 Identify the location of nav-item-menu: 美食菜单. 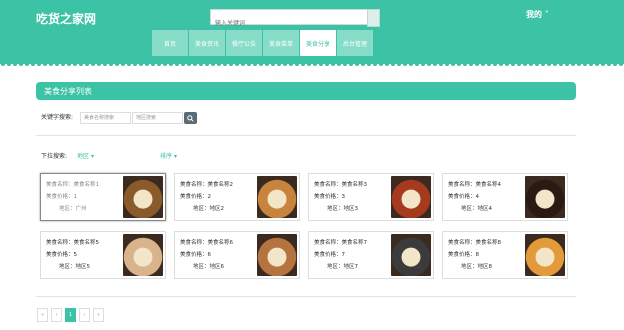
(281, 43).